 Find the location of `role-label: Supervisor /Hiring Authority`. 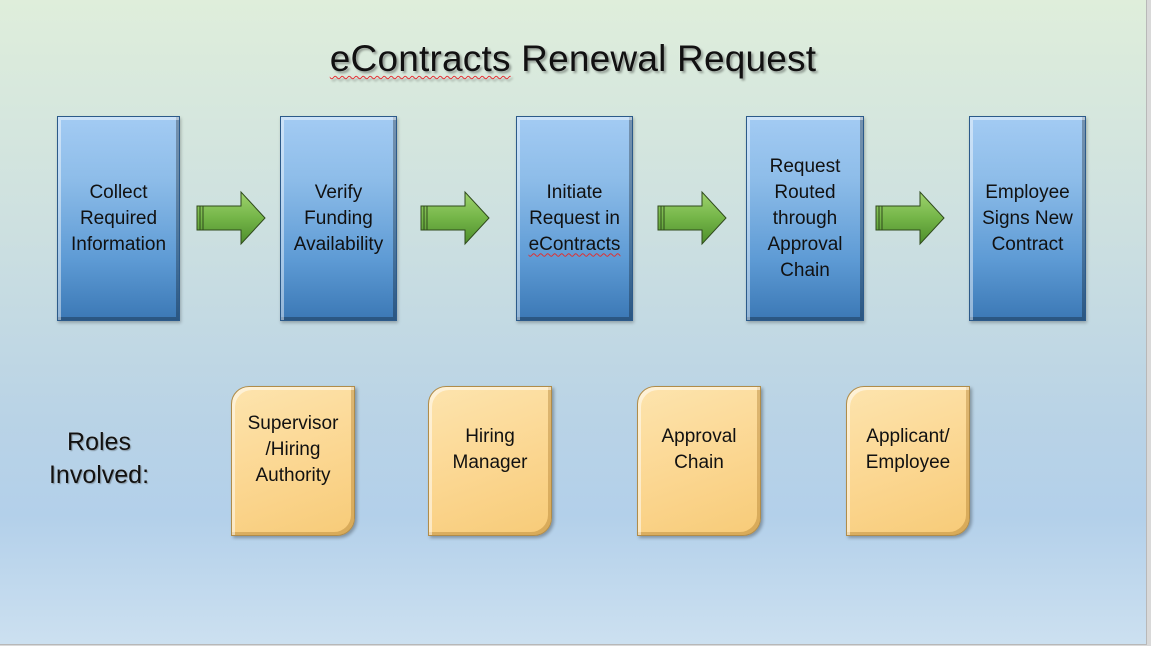

role-label: Supervisor /Hiring Authority is located at coordinates (293, 449).